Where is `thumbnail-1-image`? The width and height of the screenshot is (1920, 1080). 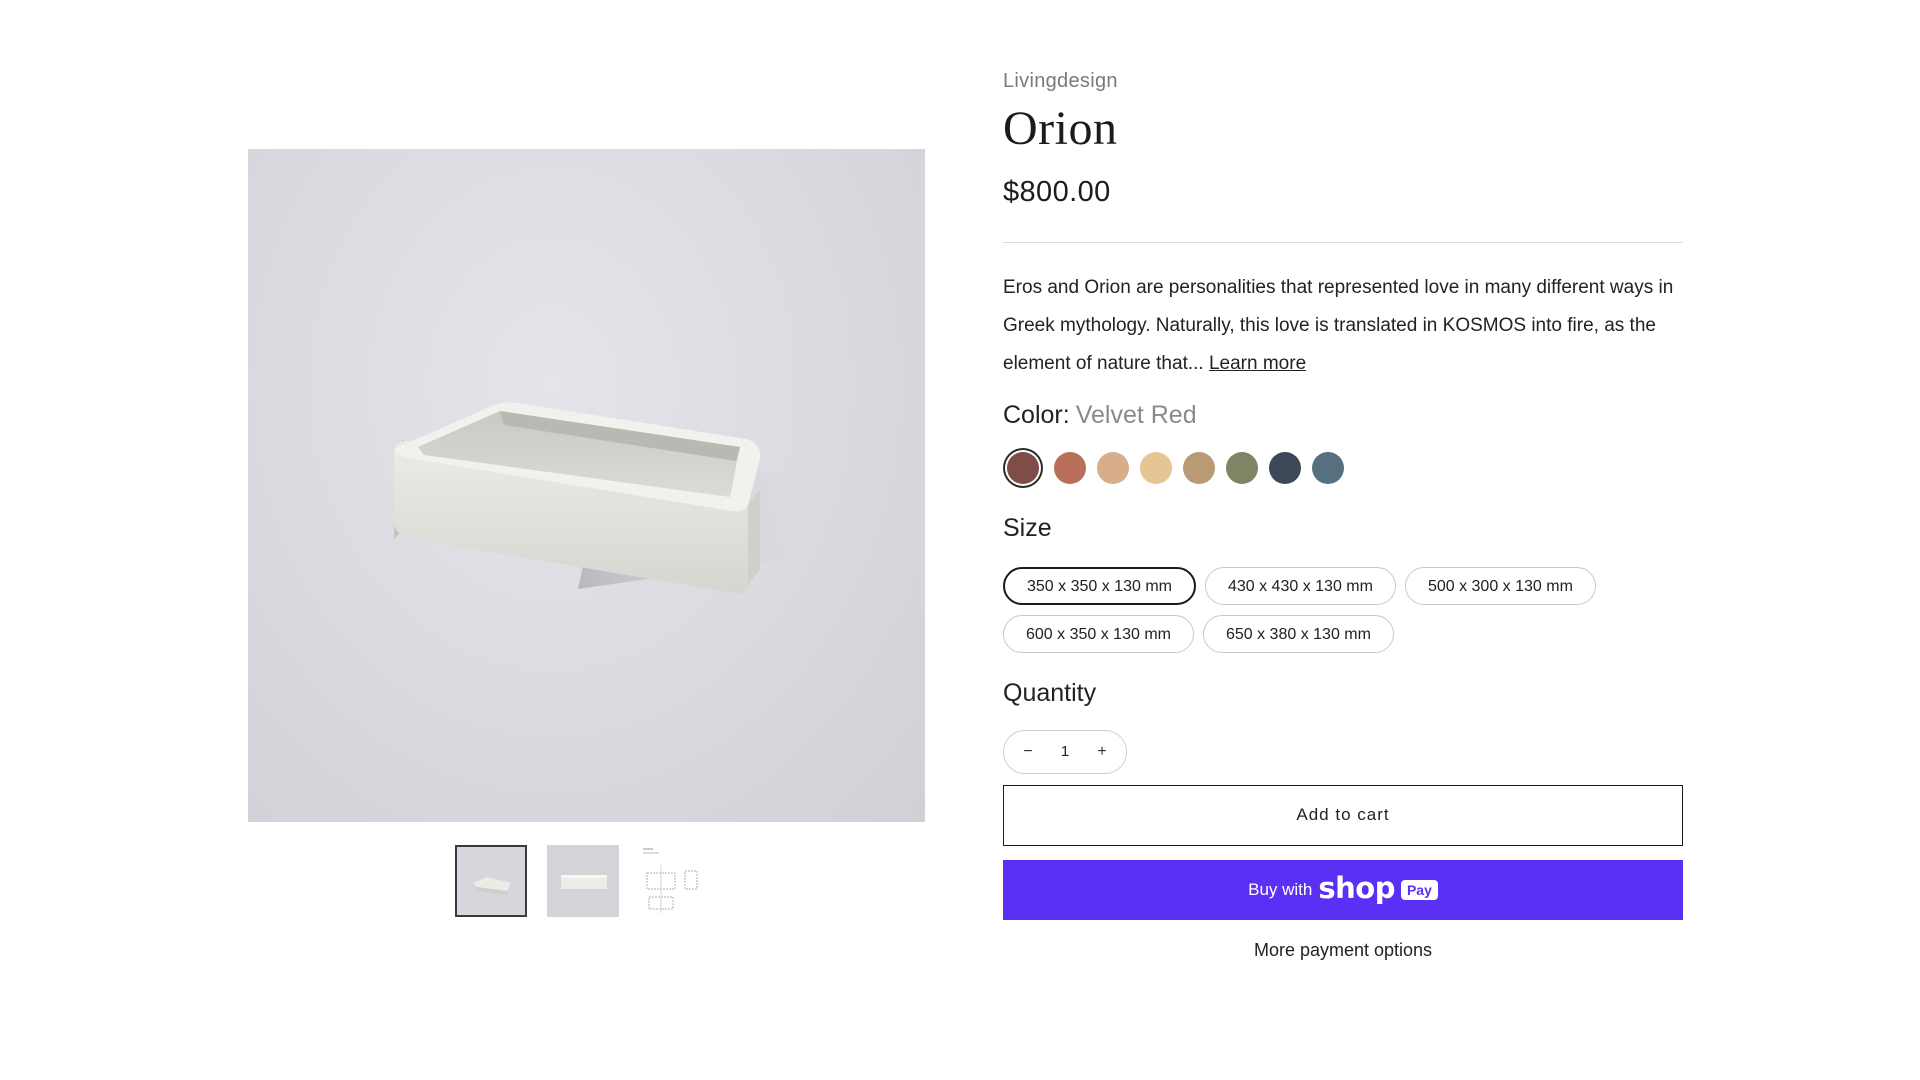 thumbnail-1-image is located at coordinates (491, 881).